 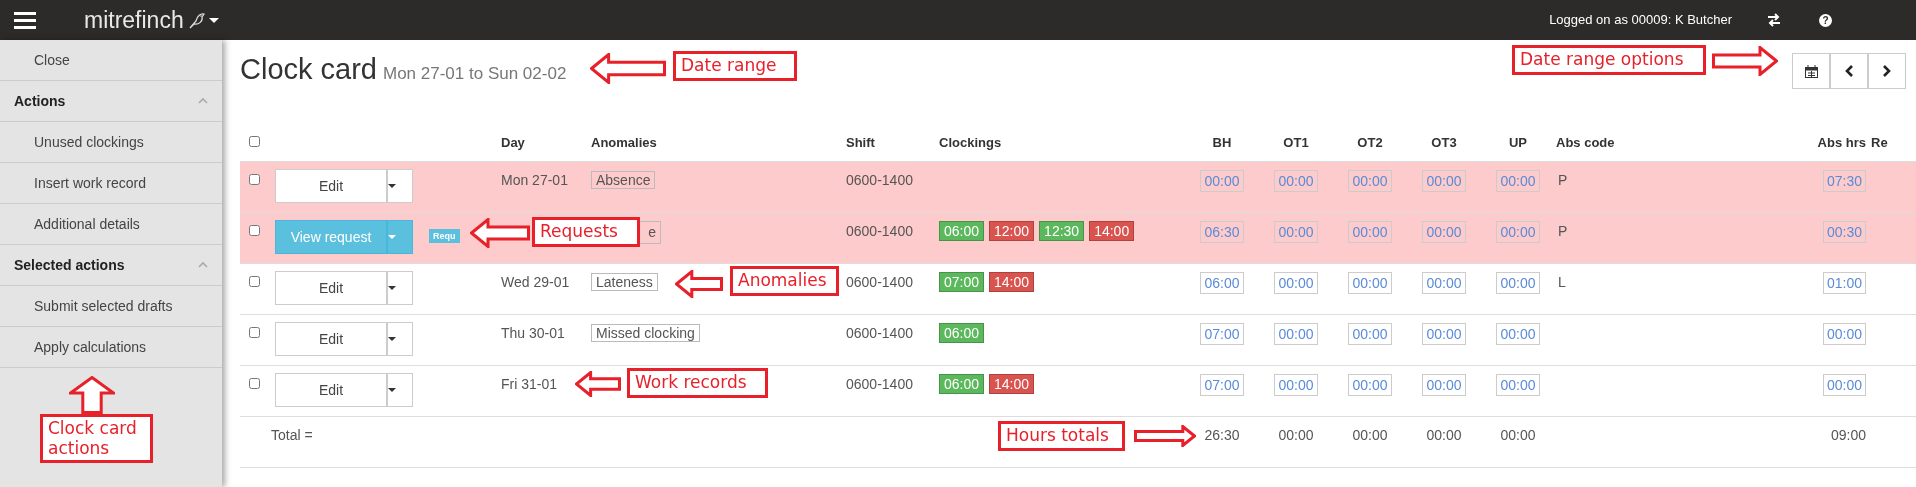 I want to click on column-header: Re, so click(x=1879, y=142).